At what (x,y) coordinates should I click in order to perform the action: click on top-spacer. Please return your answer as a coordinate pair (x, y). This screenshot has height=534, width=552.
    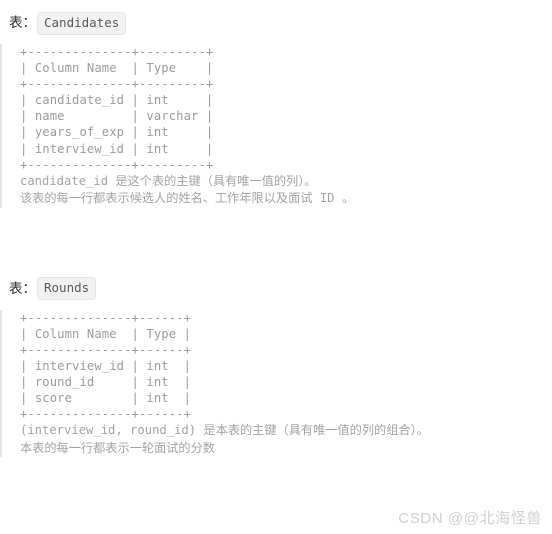
    Looking at the image, I should click on (276, 6).